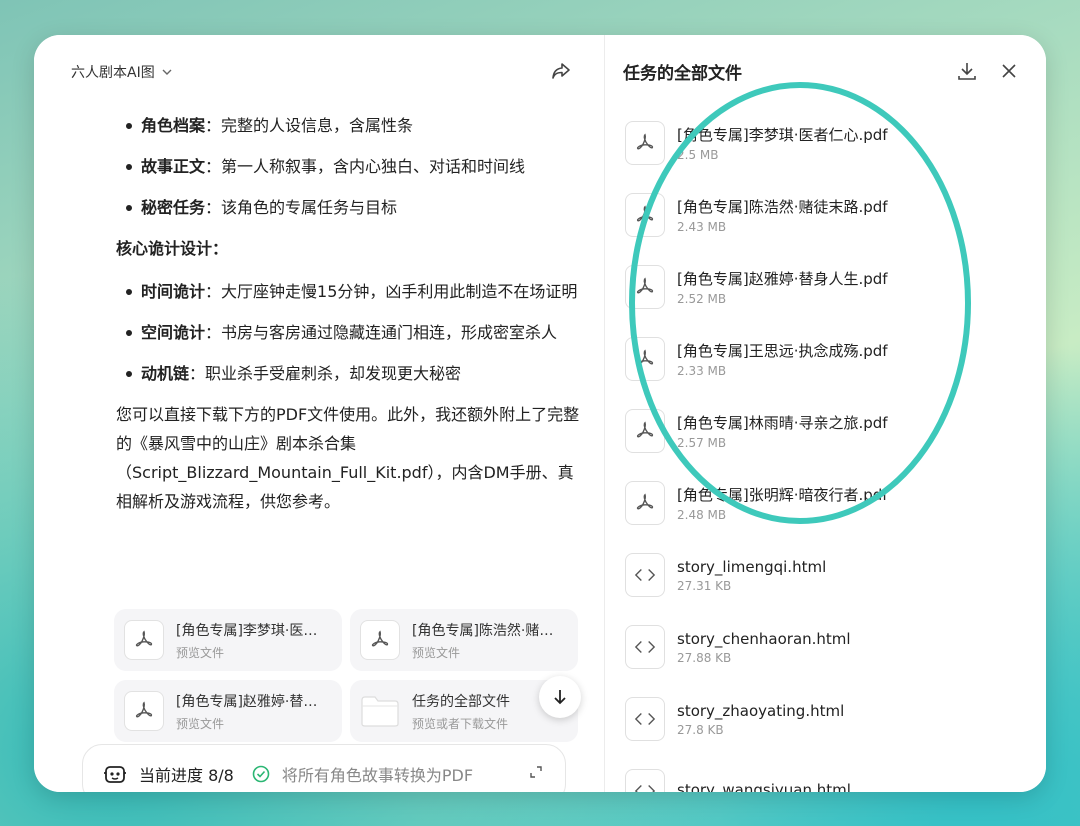 This screenshot has height=826, width=1080. I want to click on bullet-key: 秘密任务, so click(173, 207).